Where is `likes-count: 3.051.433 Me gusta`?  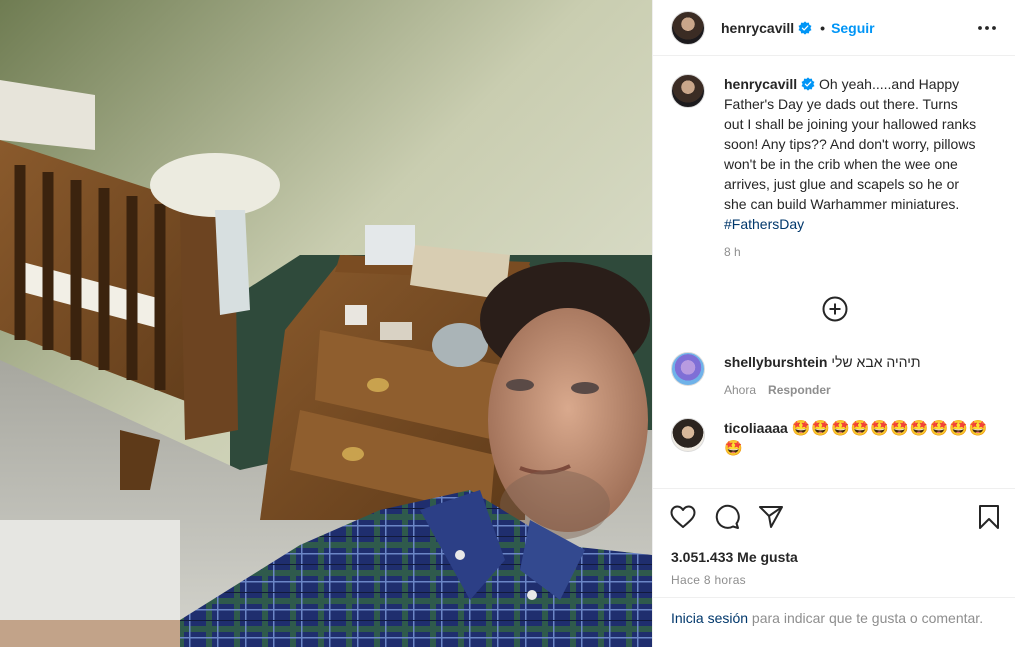 likes-count: 3.051.433 Me gusta is located at coordinates (834, 556).